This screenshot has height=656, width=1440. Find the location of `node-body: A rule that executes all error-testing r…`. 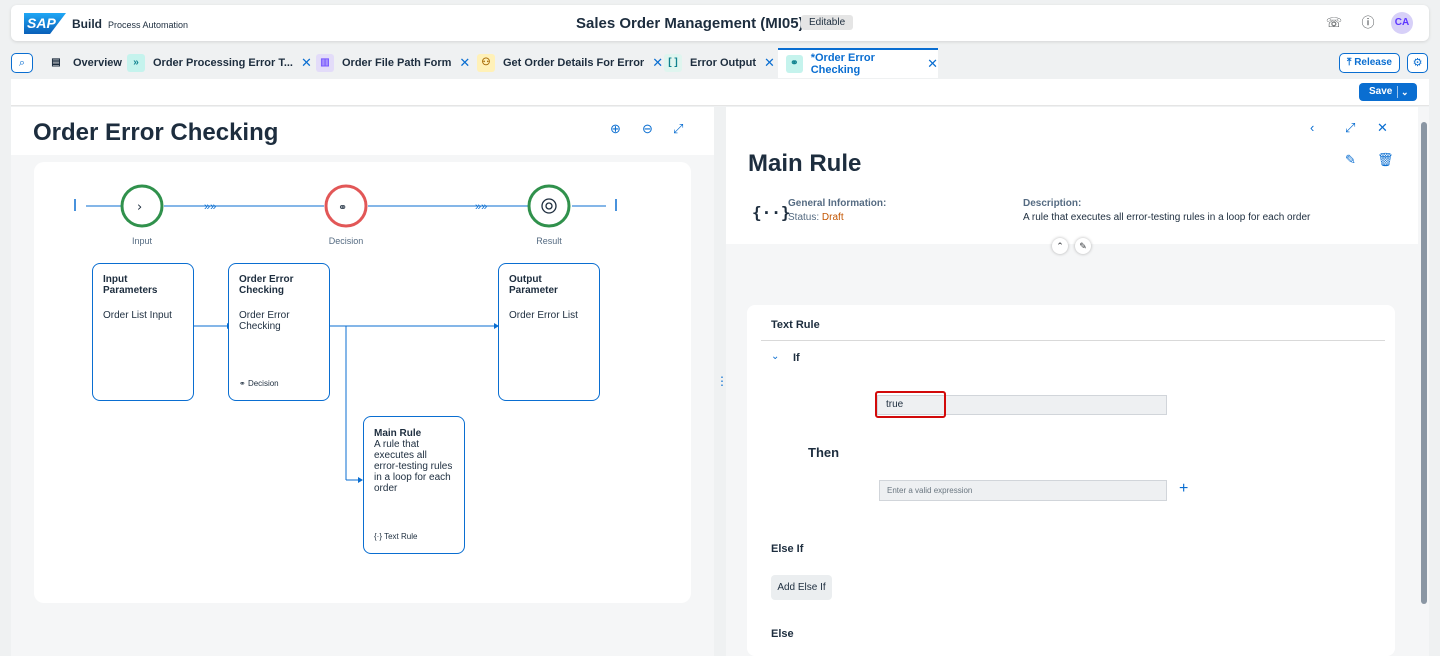

node-body: A rule that executes all error-testing r… is located at coordinates (413, 466).